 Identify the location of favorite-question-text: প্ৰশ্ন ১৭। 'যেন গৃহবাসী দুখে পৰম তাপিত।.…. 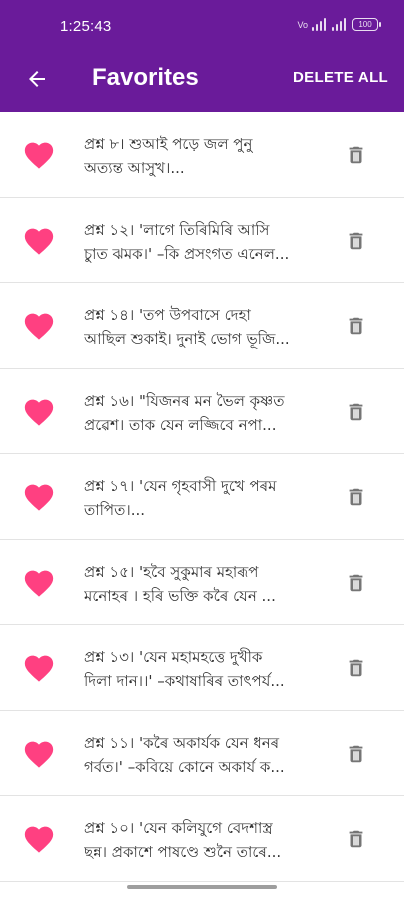
(200, 498).